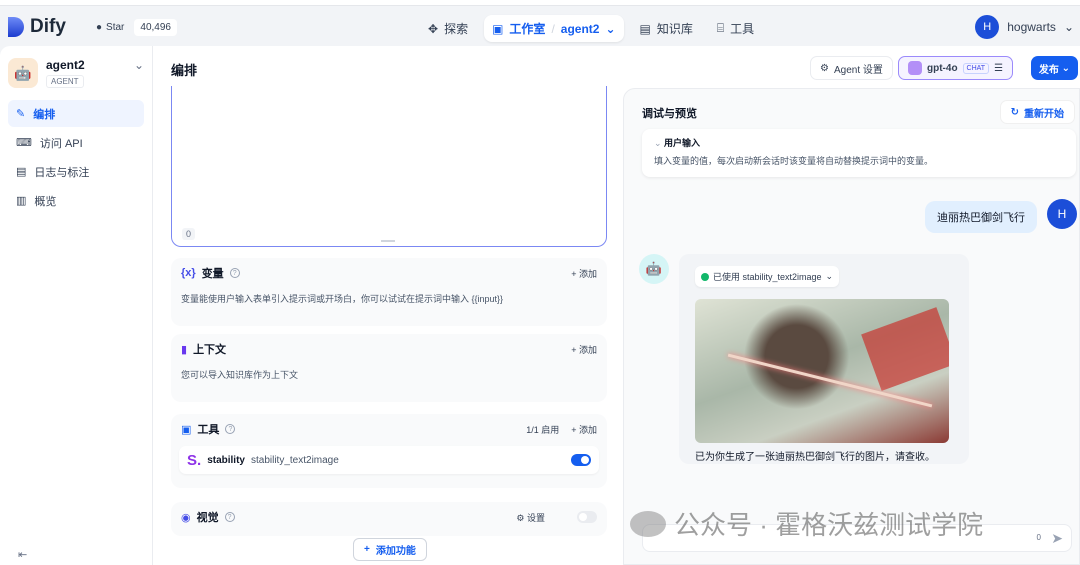 The width and height of the screenshot is (1080, 565). What do you see at coordinates (822, 371) in the screenshot?
I see `generated-image` at bounding box center [822, 371].